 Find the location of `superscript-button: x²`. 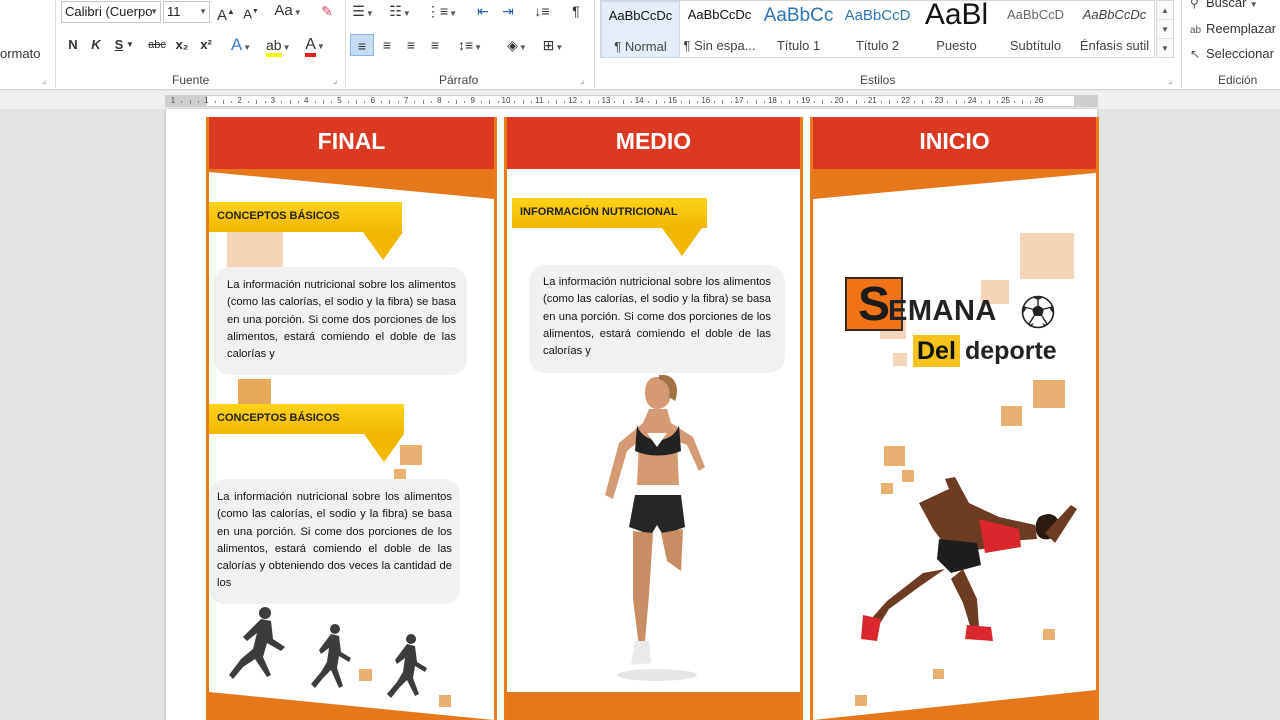

superscript-button: x² is located at coordinates (206, 45).